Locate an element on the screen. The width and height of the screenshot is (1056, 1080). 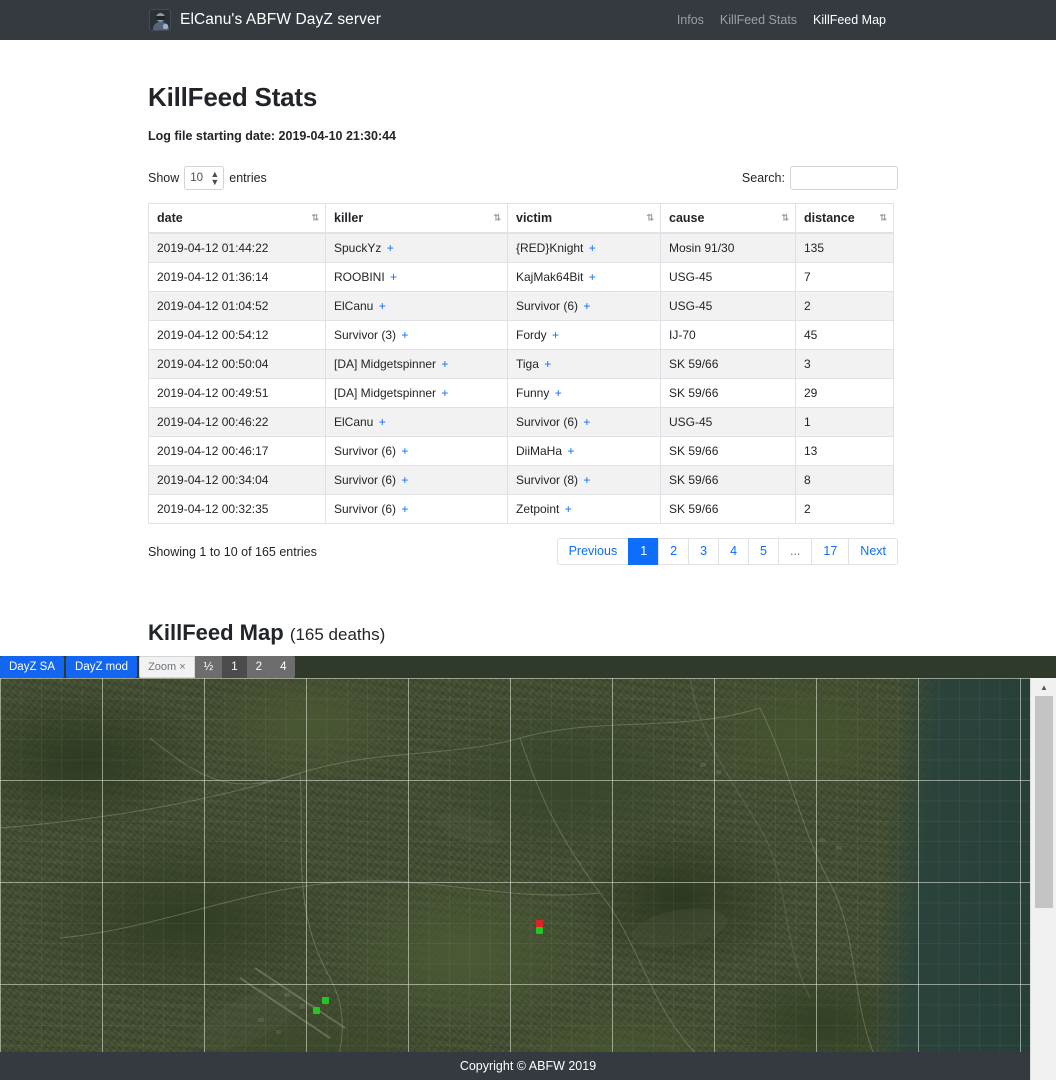
scroll-up-icon: ▲ is located at coordinates (1043, 687).